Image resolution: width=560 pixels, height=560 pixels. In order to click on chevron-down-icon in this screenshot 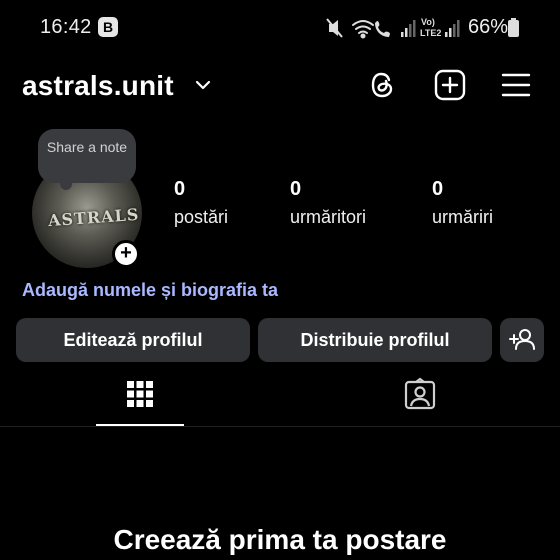, I will do `click(203, 85)`.